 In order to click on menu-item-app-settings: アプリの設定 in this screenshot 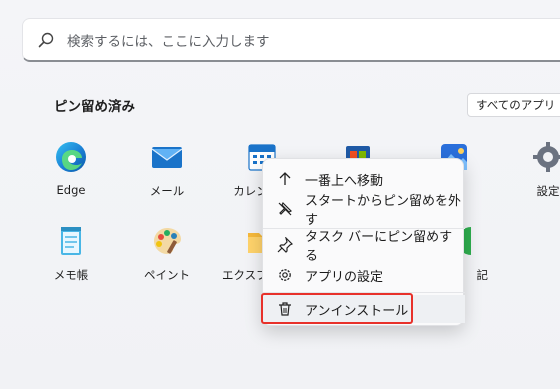, I will do `click(364, 275)`.